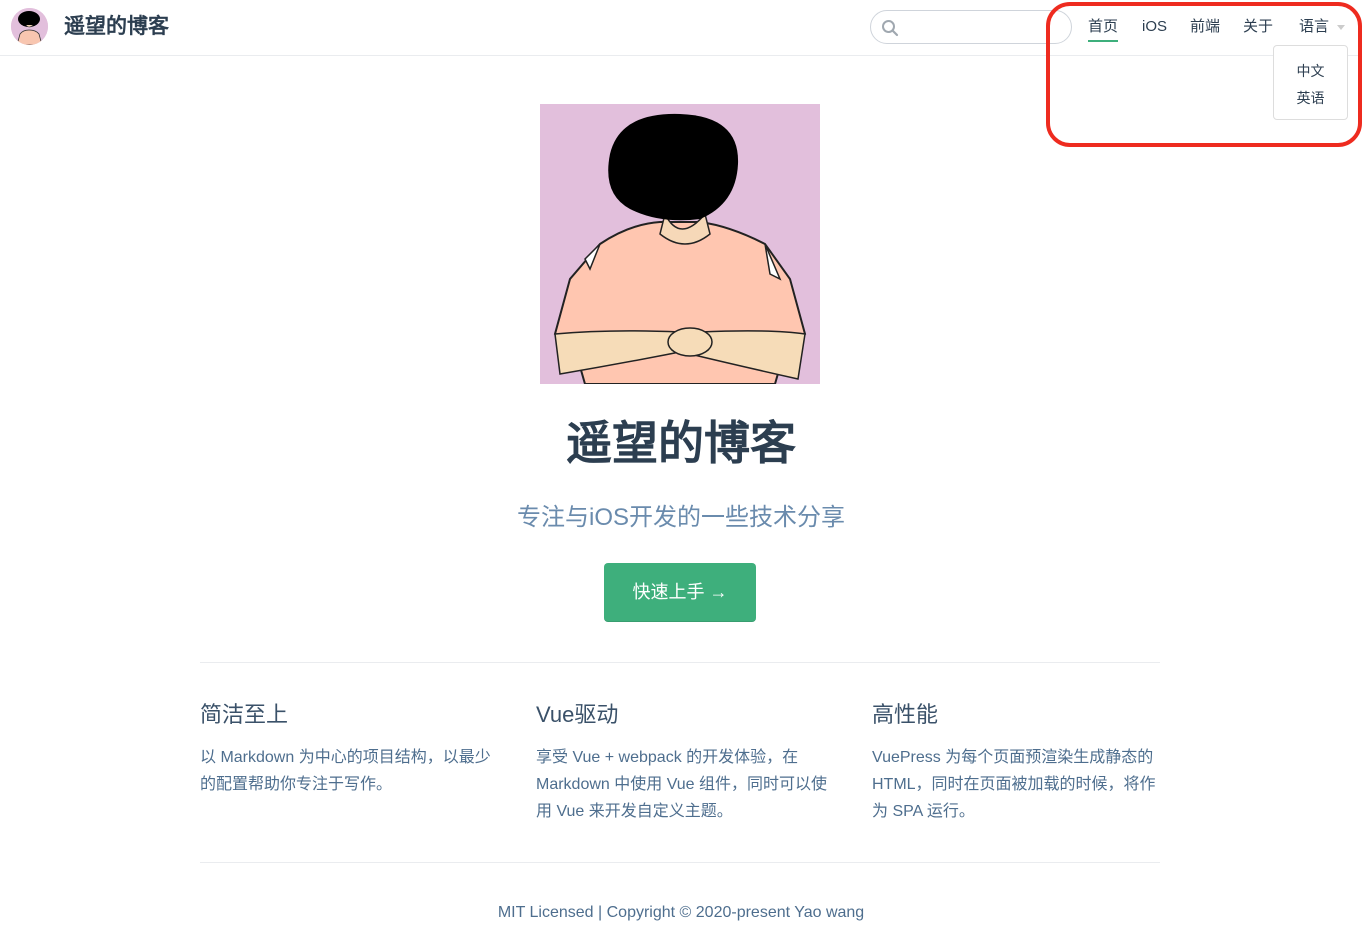  What do you see at coordinates (1154, 27) in the screenshot?
I see `nav-link-ios: iOS` at bounding box center [1154, 27].